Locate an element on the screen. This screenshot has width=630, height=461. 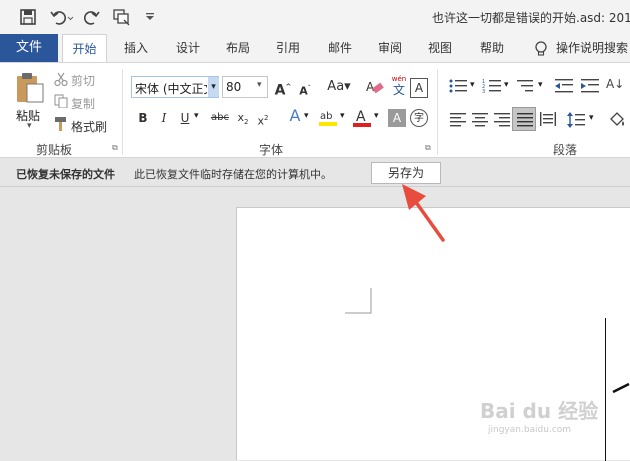
customize-toolbar-icon is located at coordinates (150, 17).